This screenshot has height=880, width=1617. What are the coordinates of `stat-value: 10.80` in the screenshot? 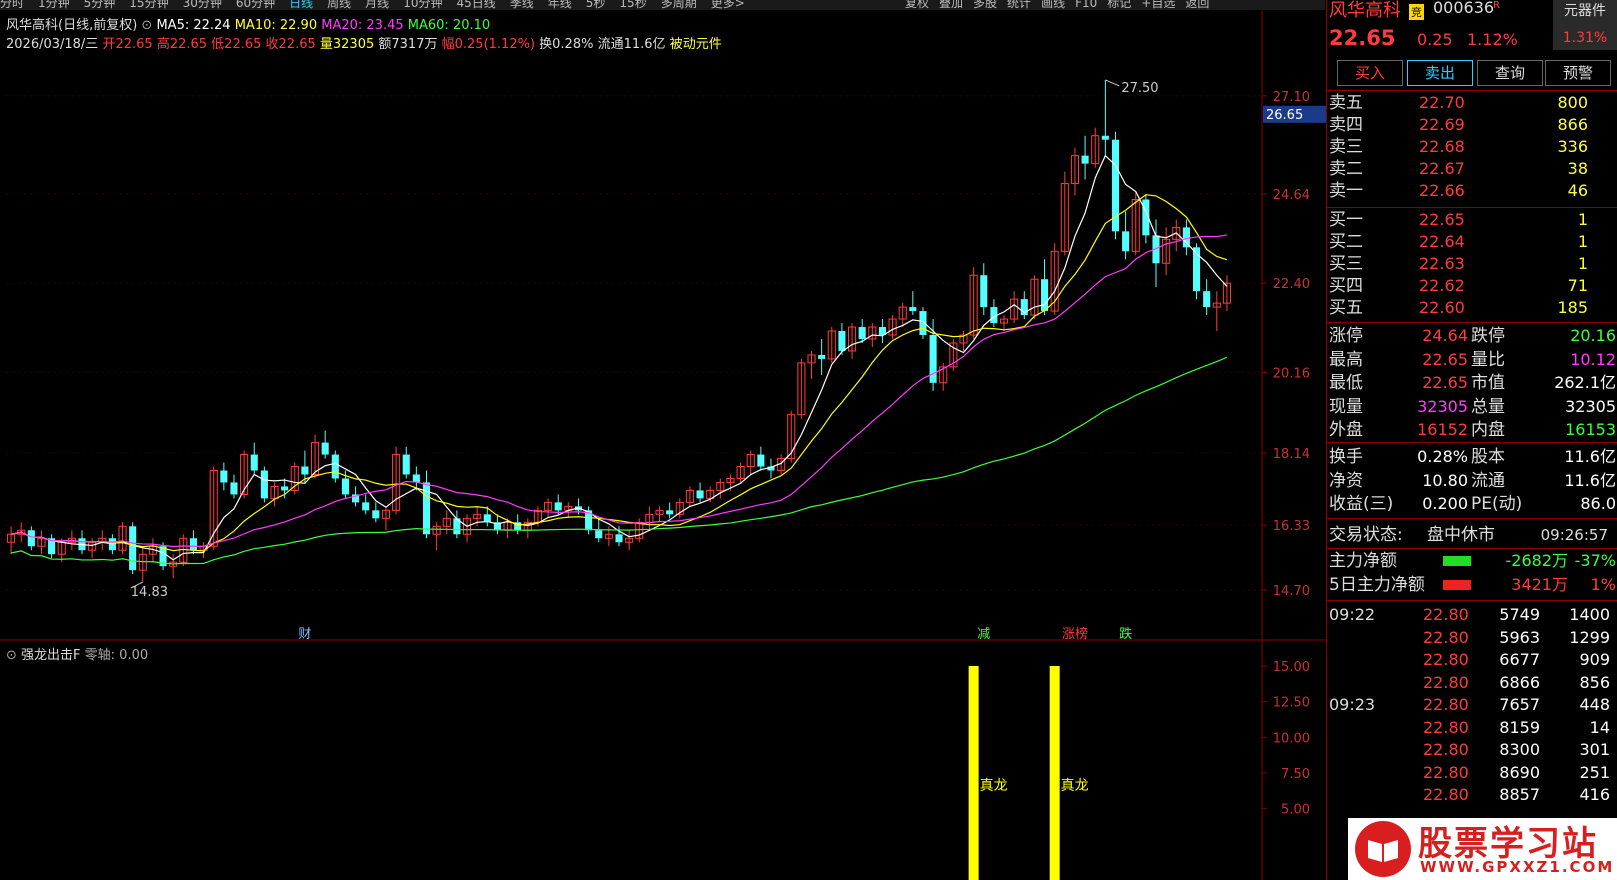 It's located at (1445, 480).